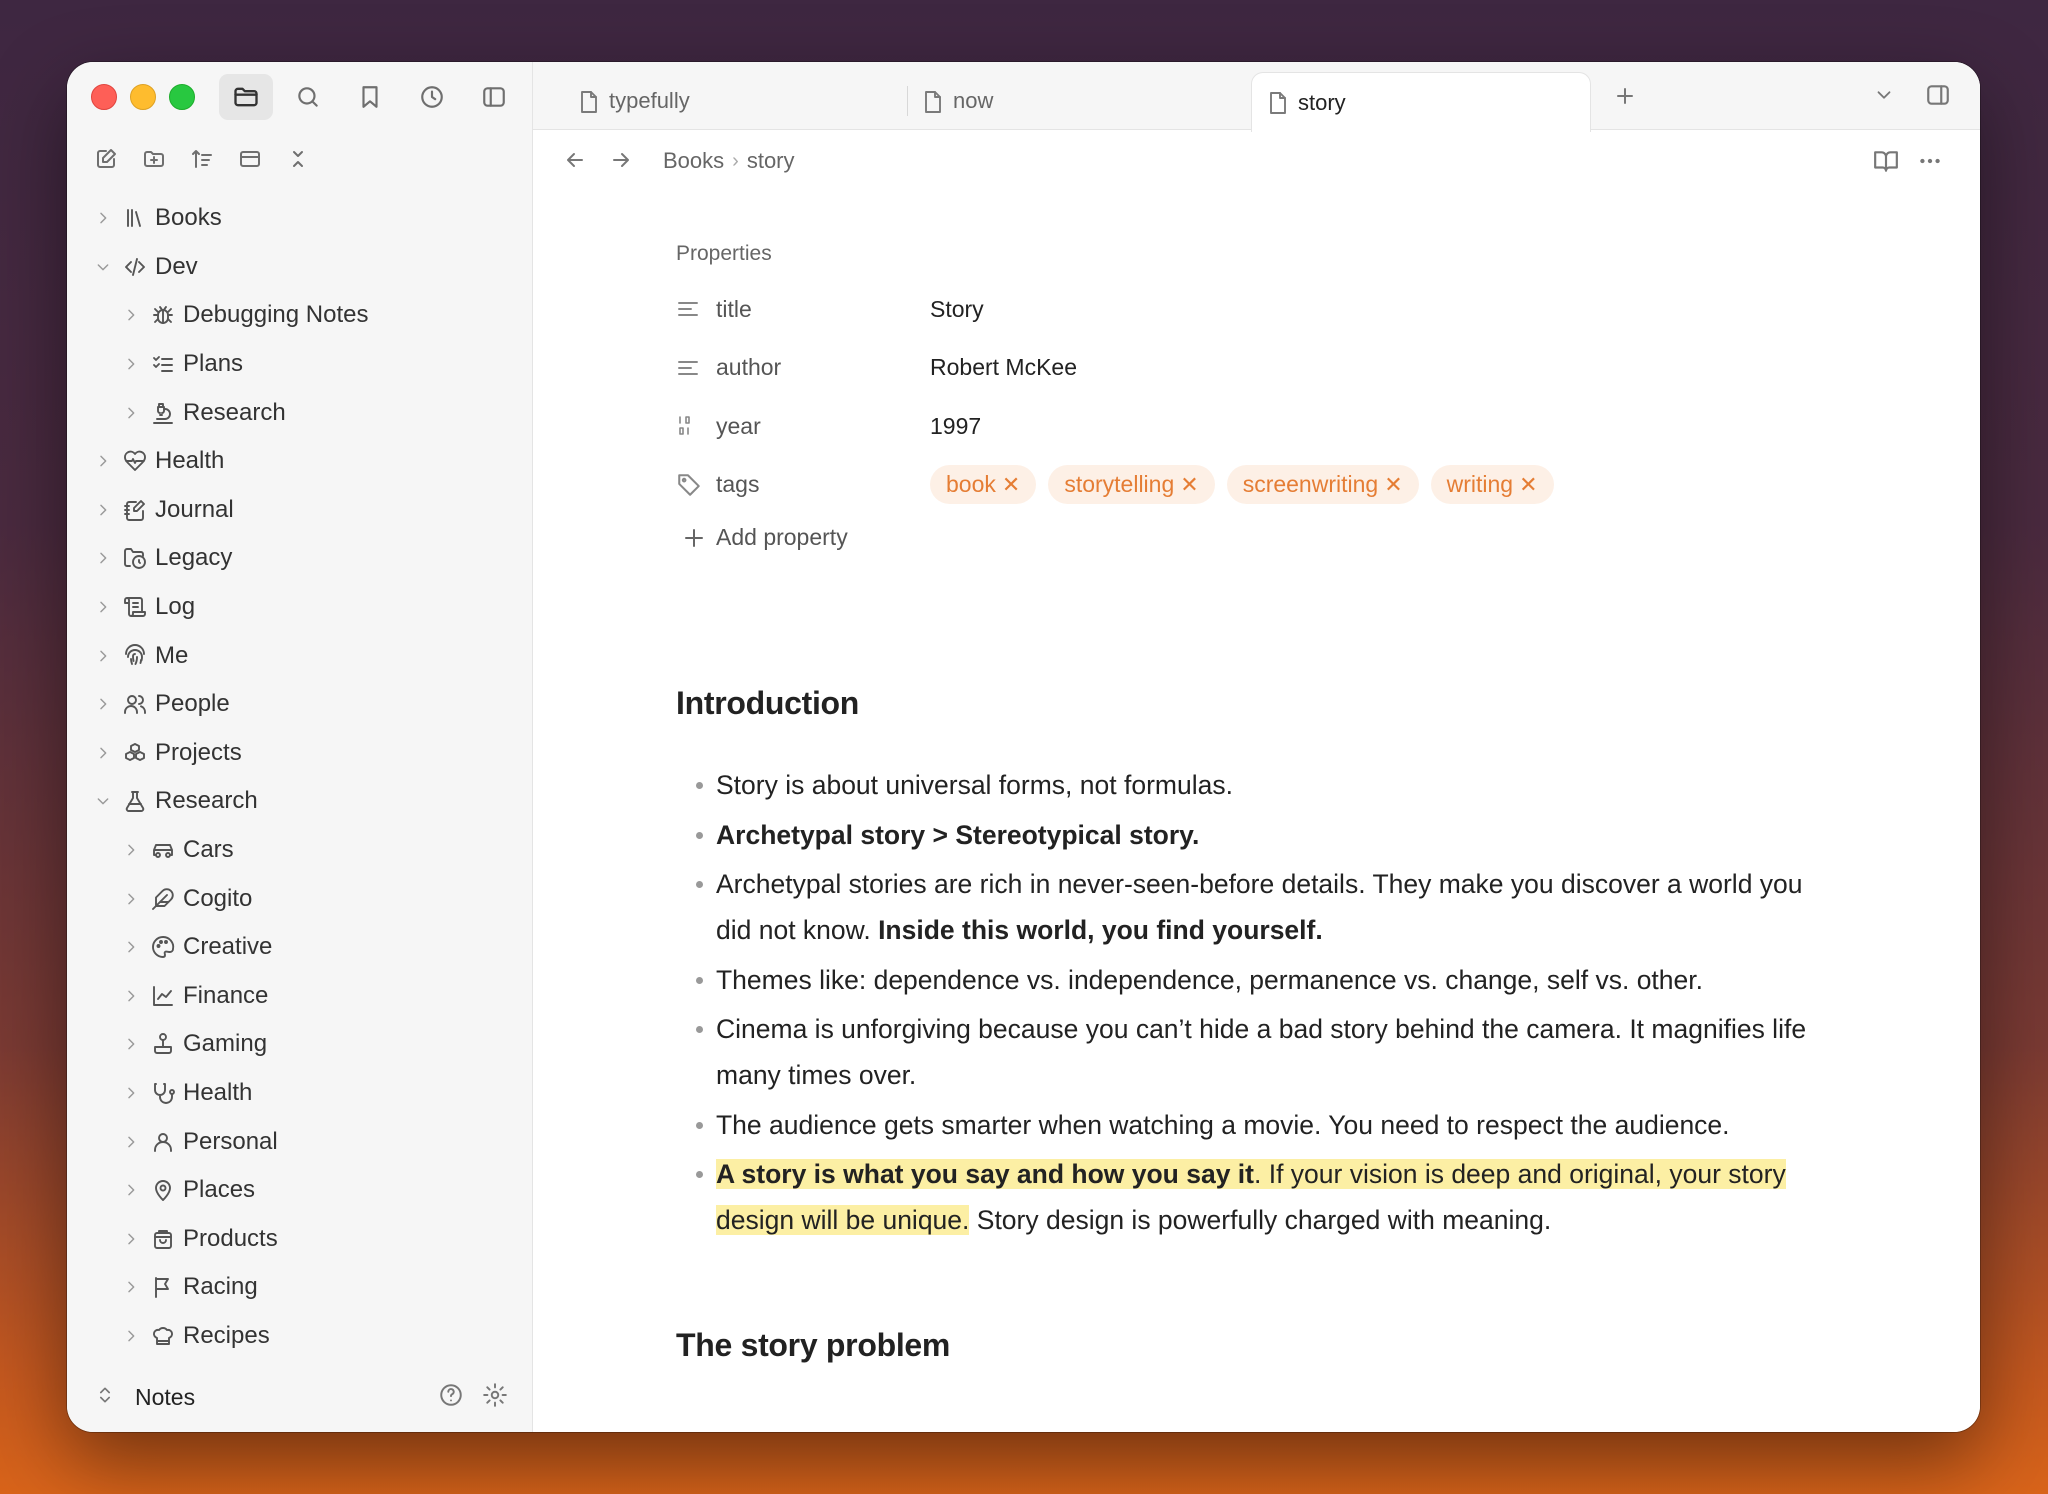  Describe the element at coordinates (1256, 368) in the screenshot. I see `property-author: author Robert McKee` at that location.